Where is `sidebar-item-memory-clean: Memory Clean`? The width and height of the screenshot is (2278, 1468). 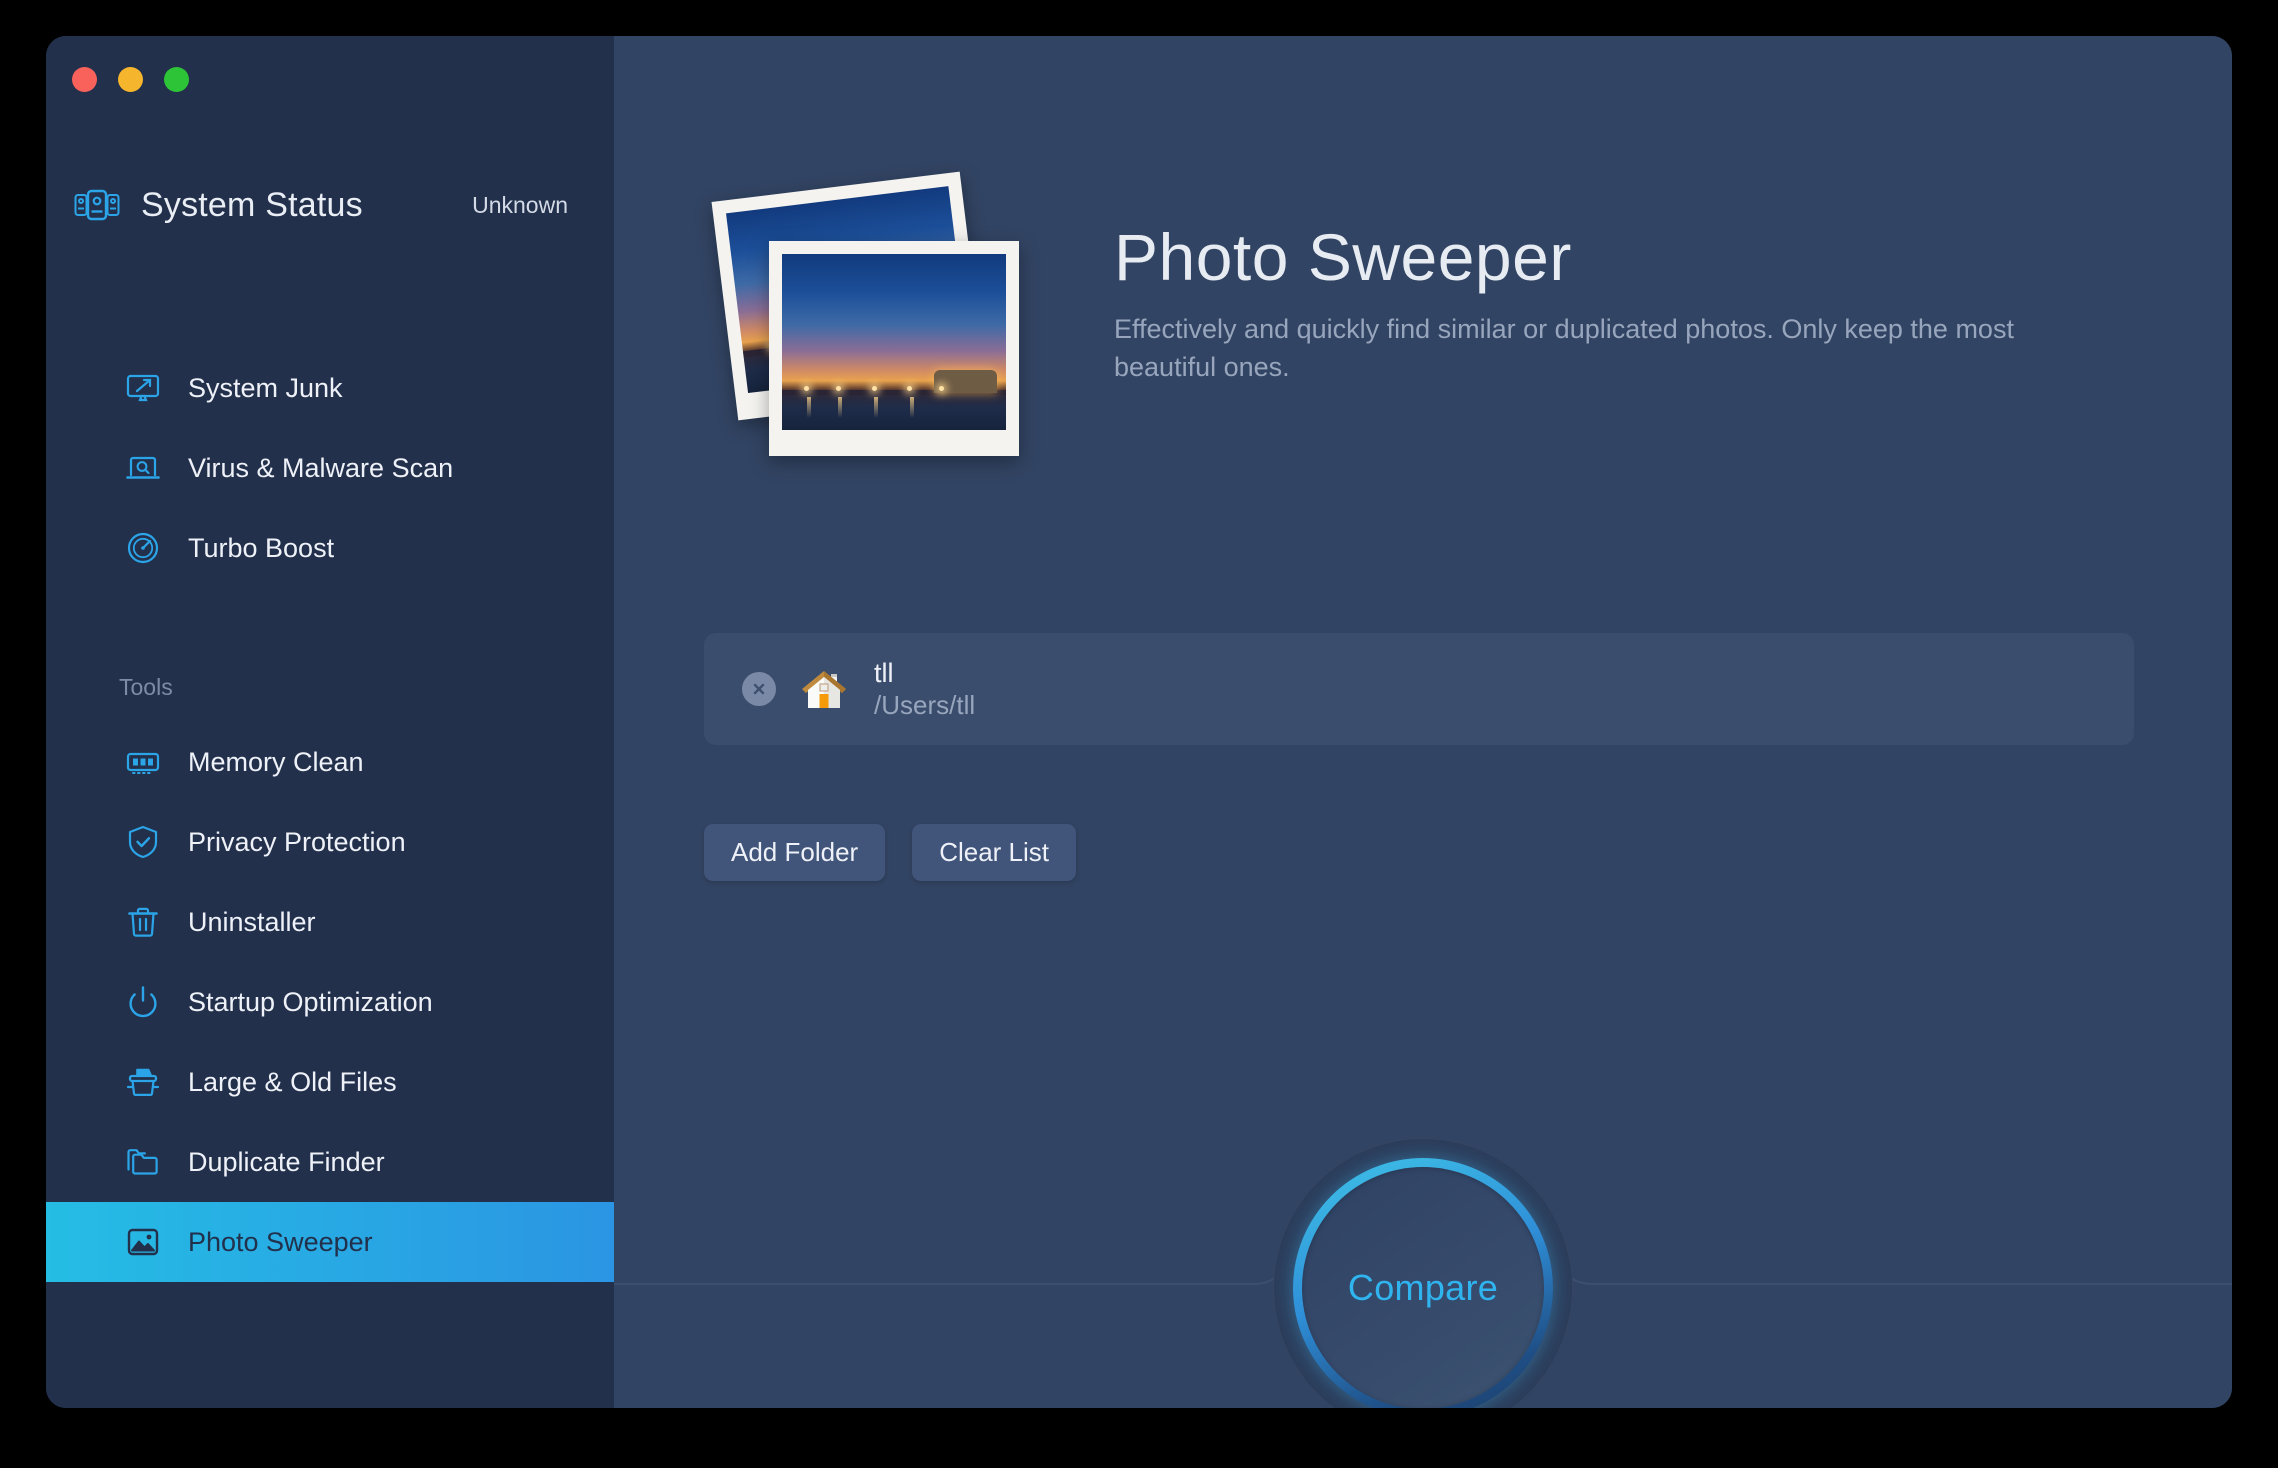
sidebar-item-memory-clean: Memory Clean is located at coordinates (330, 762).